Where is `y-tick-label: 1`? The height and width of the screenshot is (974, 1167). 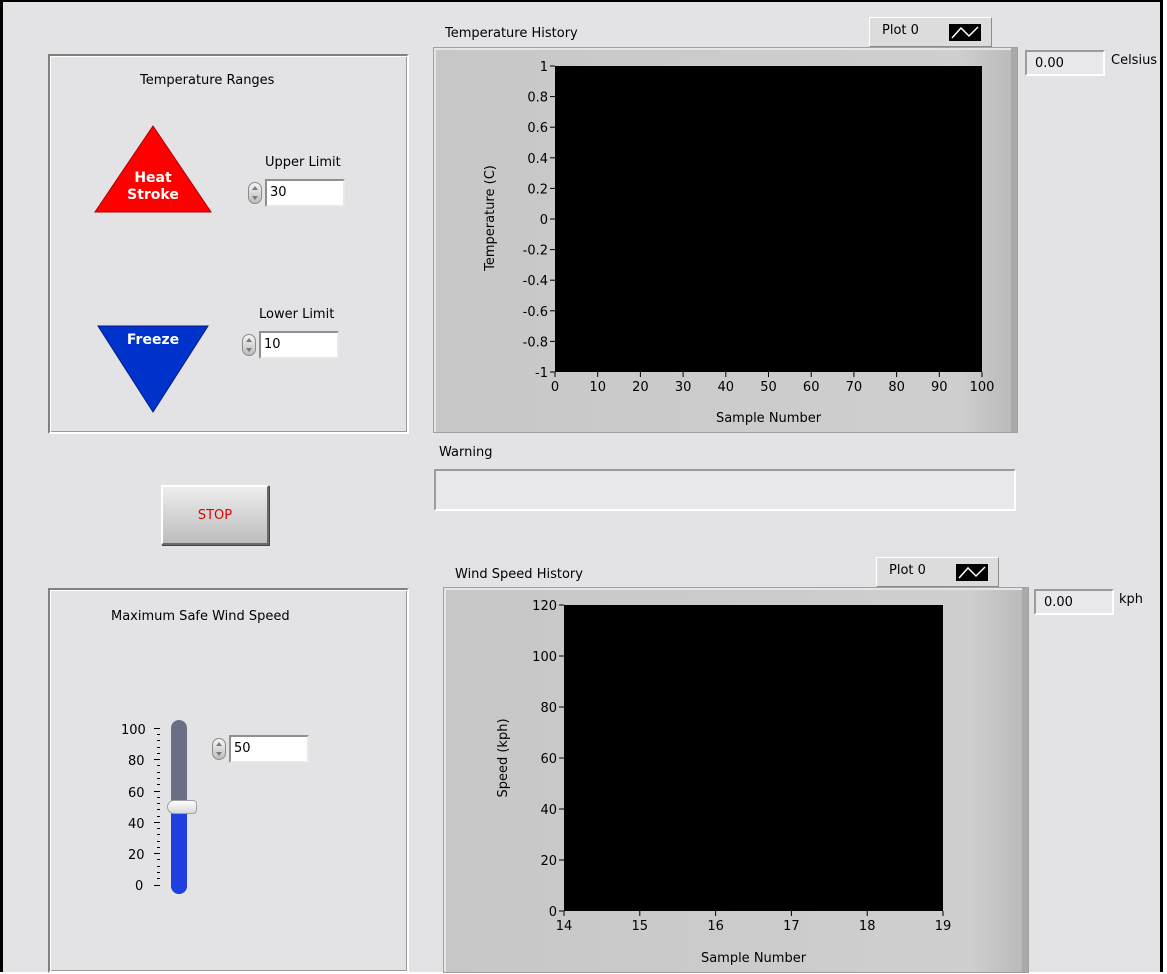 y-tick-label: 1 is located at coordinates (544, 67).